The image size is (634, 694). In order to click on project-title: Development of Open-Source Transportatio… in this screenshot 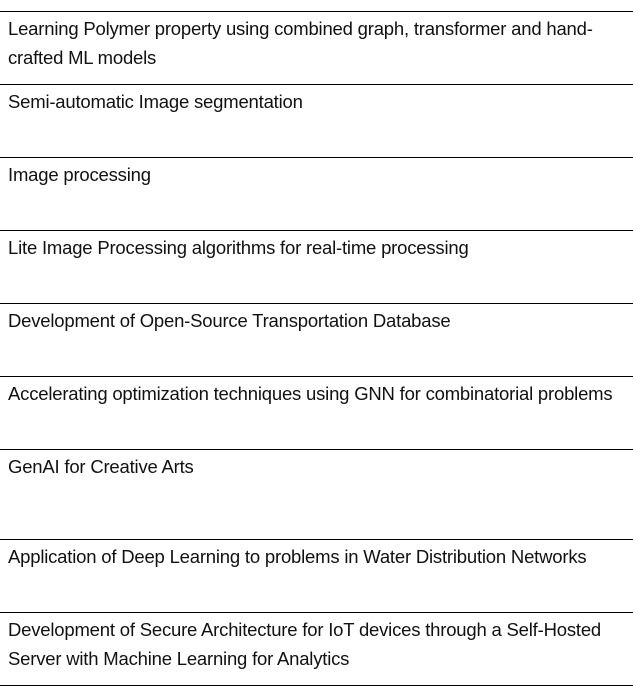, I will do `click(229, 320)`.